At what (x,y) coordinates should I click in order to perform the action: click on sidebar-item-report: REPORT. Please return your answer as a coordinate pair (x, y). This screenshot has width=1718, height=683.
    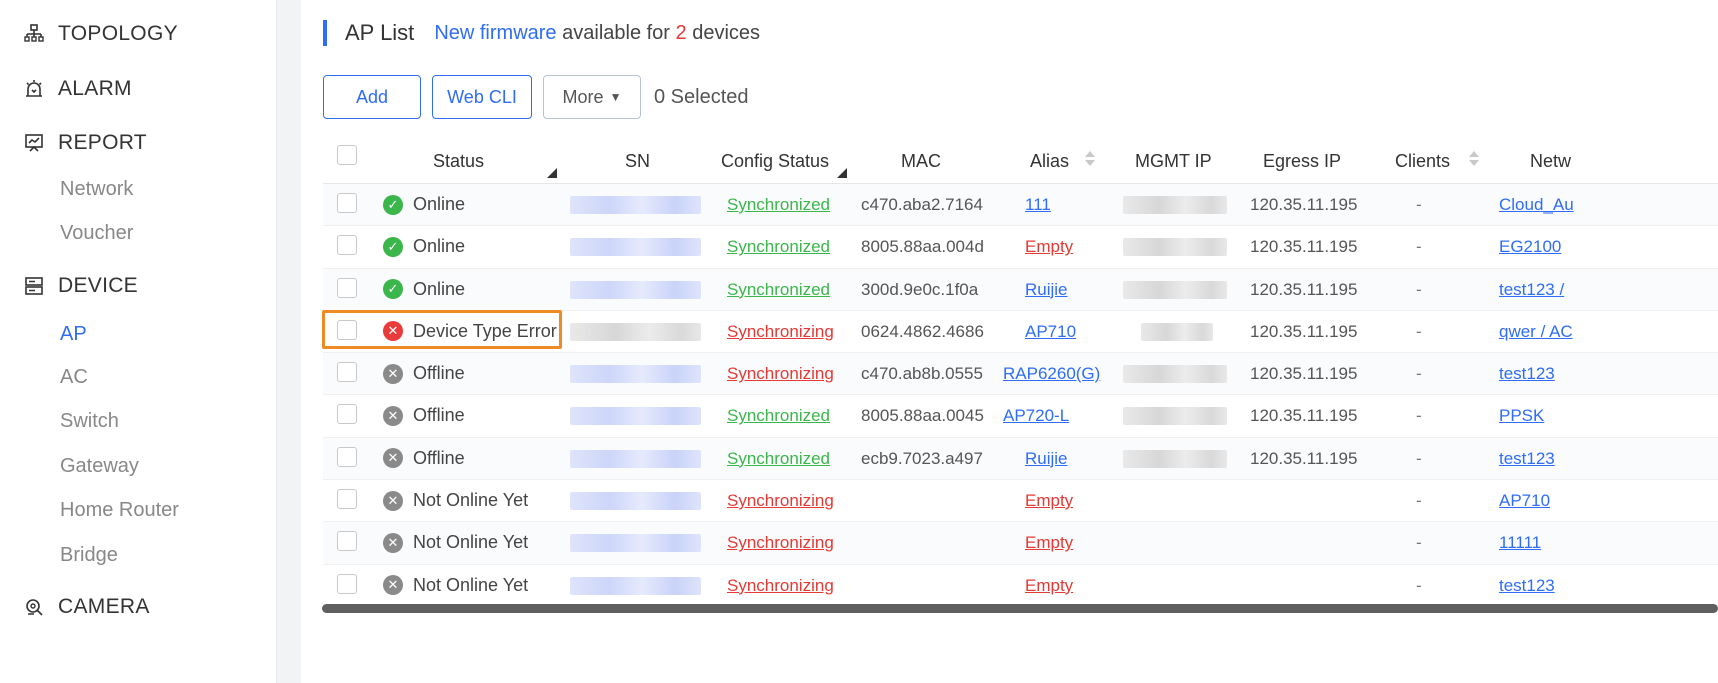
    Looking at the image, I should click on (85, 143).